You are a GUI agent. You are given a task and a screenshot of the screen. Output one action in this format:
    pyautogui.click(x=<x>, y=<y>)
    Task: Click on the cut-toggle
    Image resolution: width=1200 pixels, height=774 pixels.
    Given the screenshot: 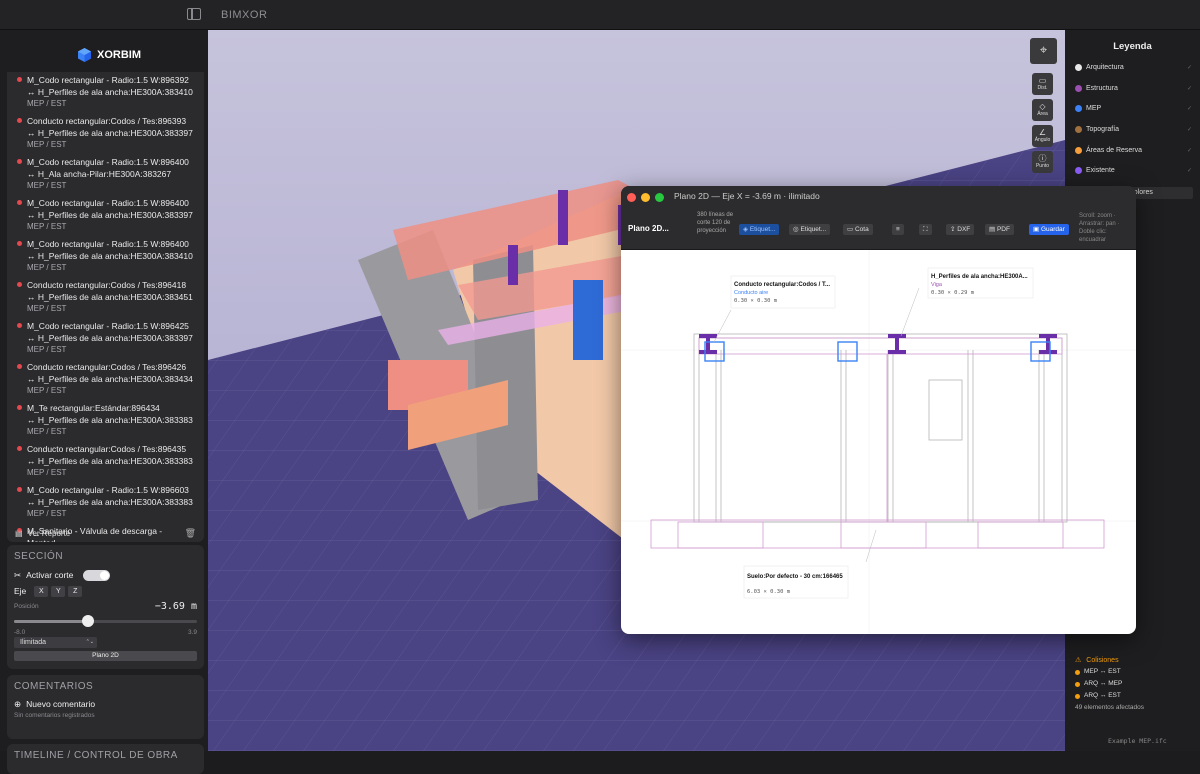 What is the action you would take?
    pyautogui.click(x=97, y=575)
    